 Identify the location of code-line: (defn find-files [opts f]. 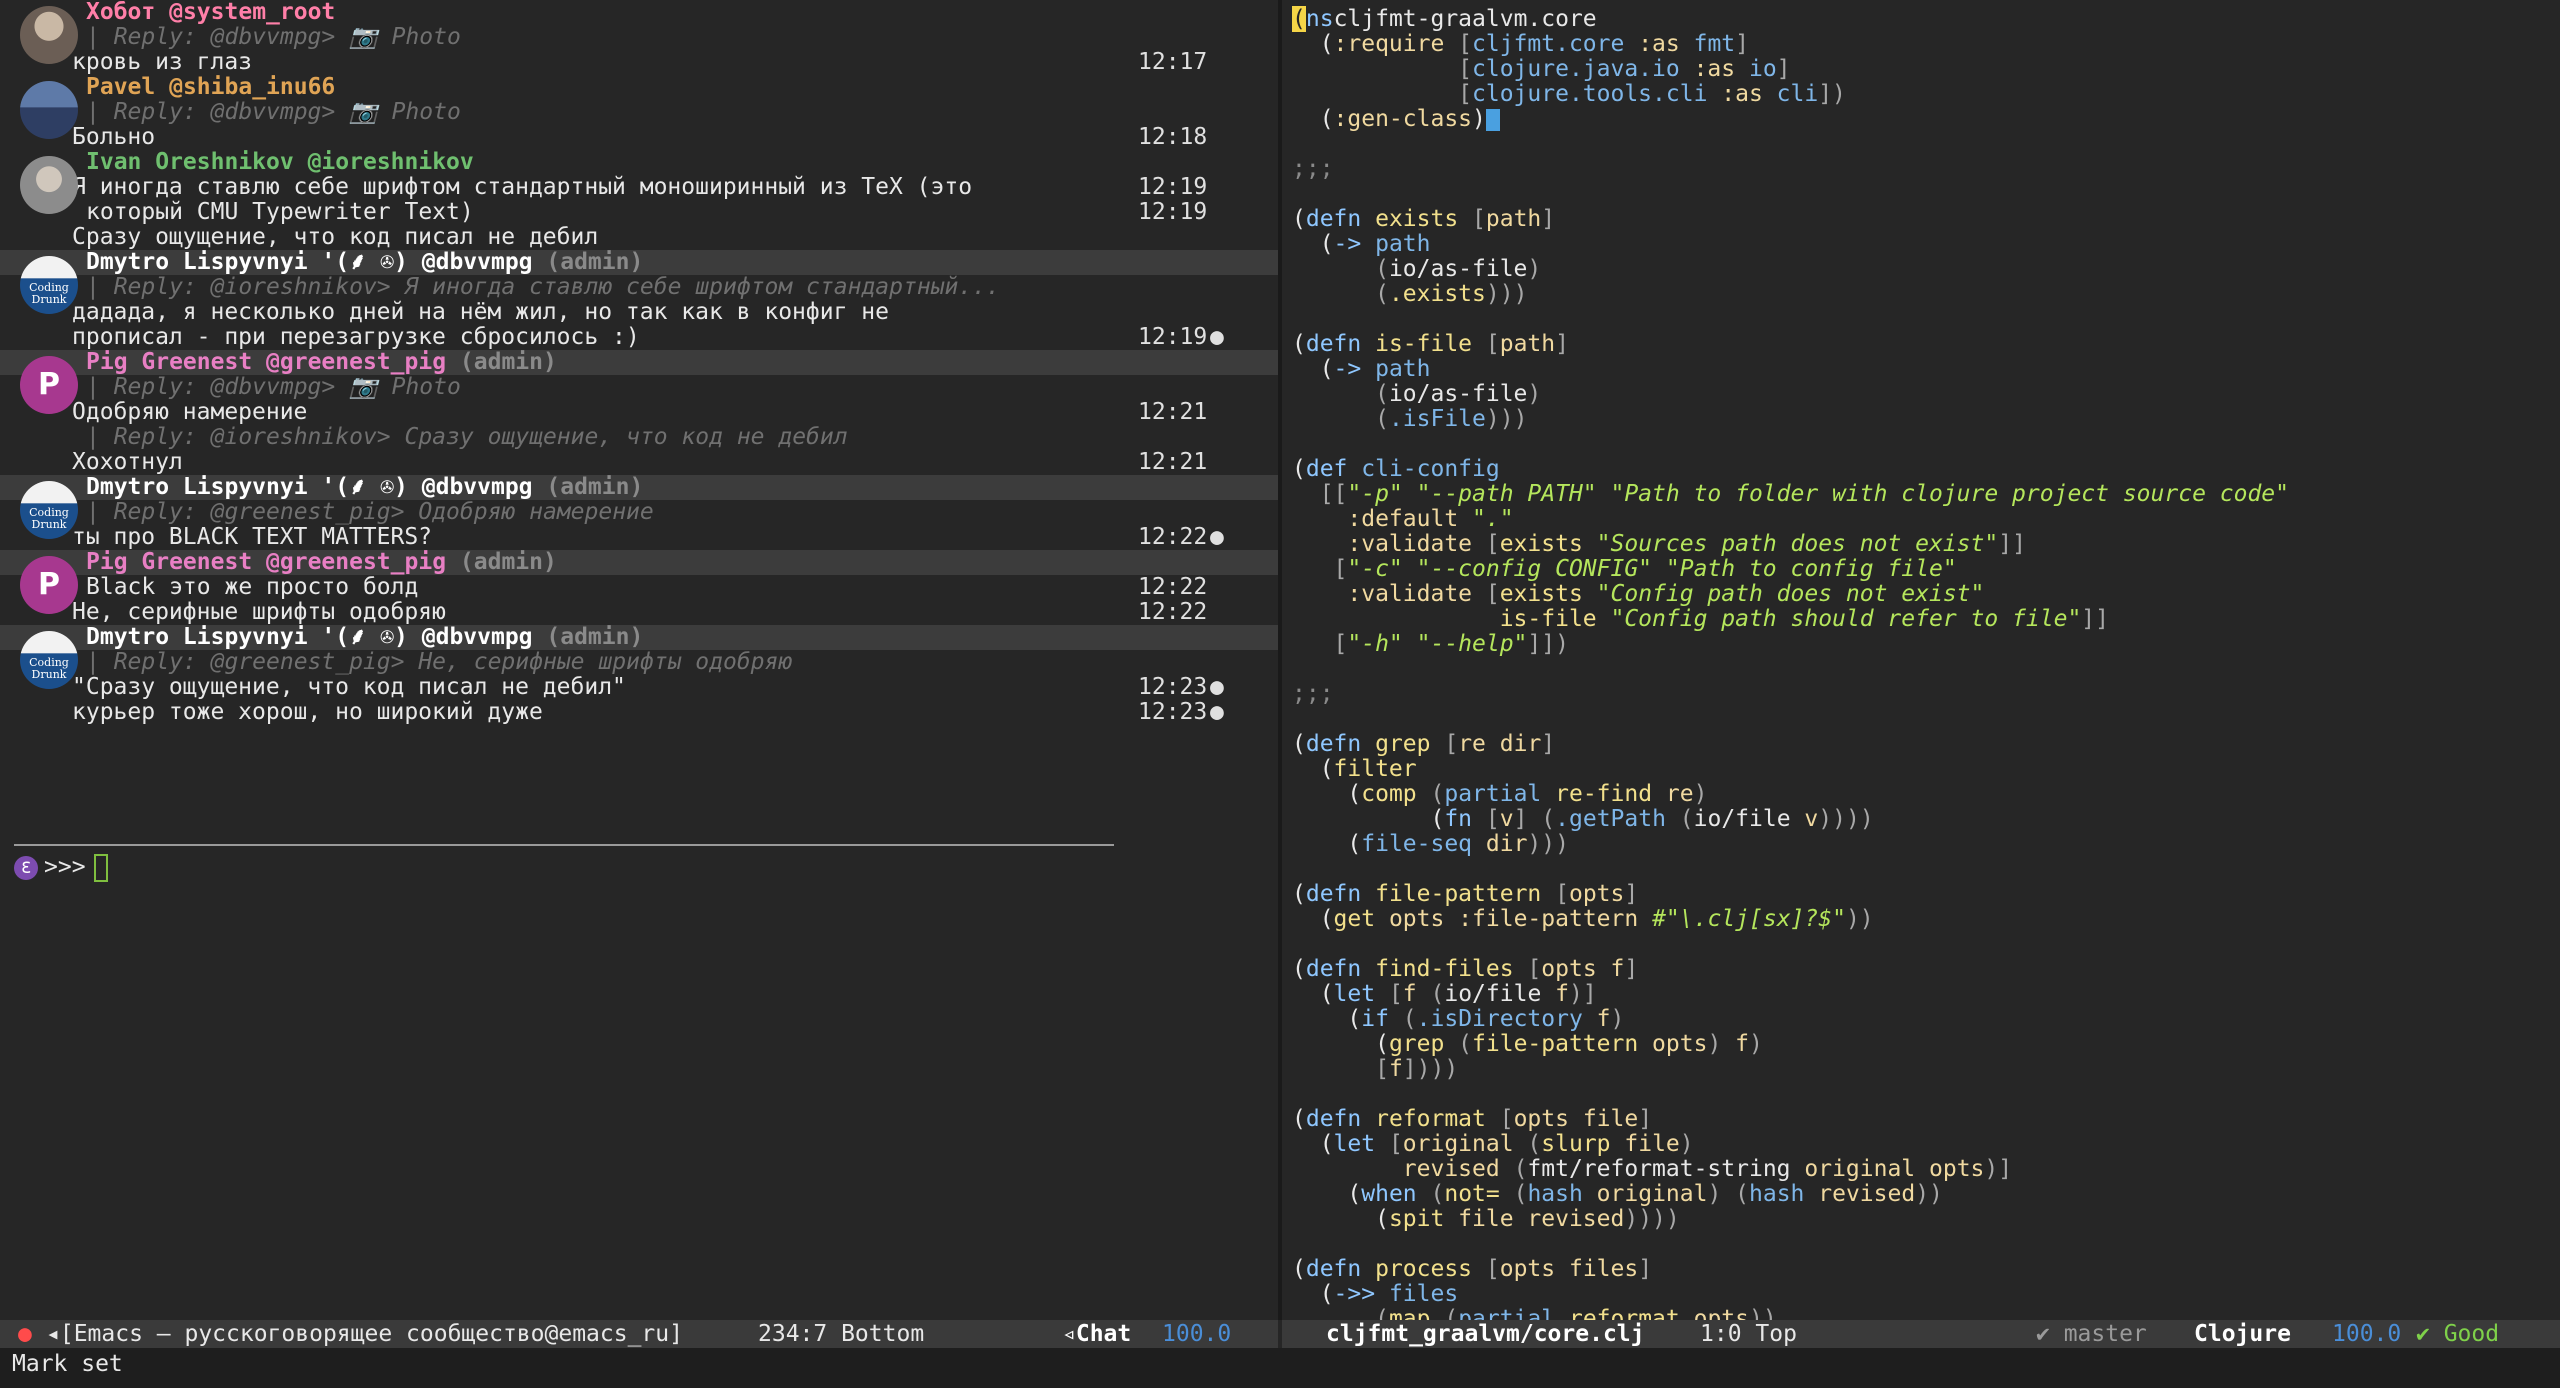
(1790, 969).